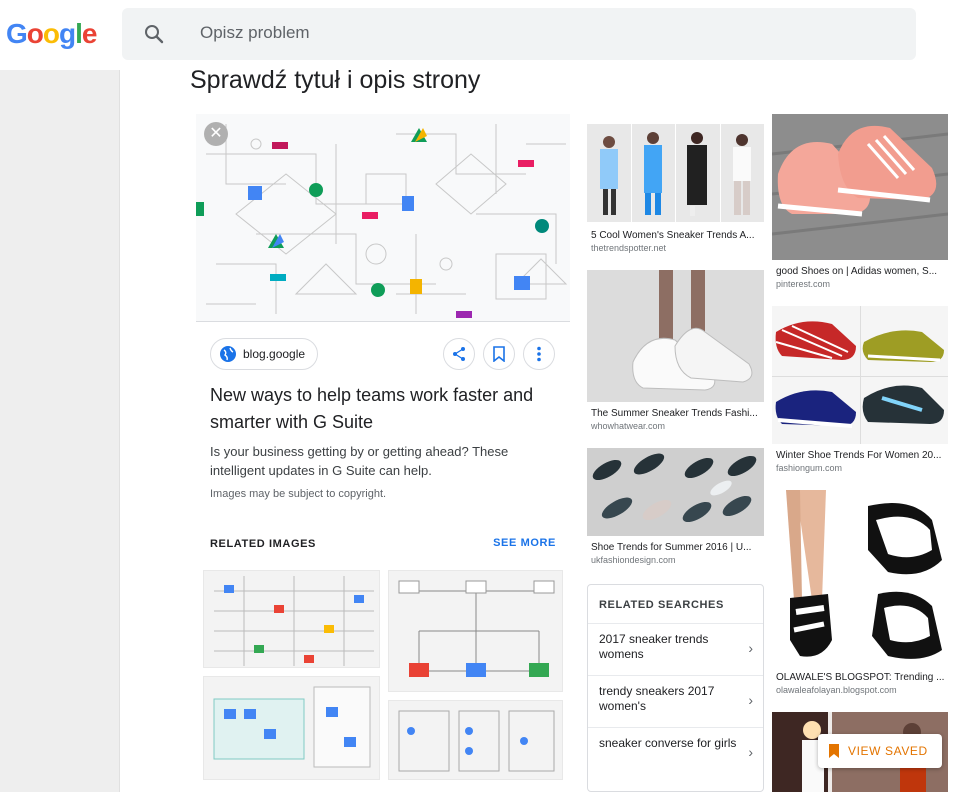  I want to click on flag-decoration, so click(280, 145).